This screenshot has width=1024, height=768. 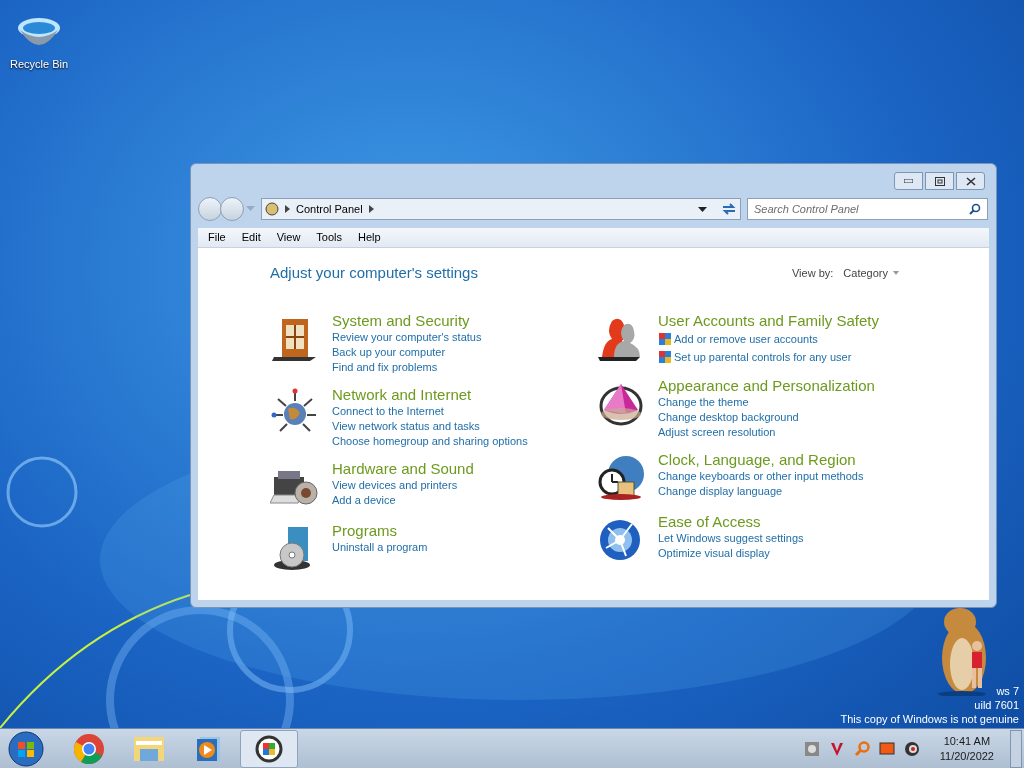 I want to click on watermark-text: This copy of Windows is not genuine, so click(x=929, y=719).